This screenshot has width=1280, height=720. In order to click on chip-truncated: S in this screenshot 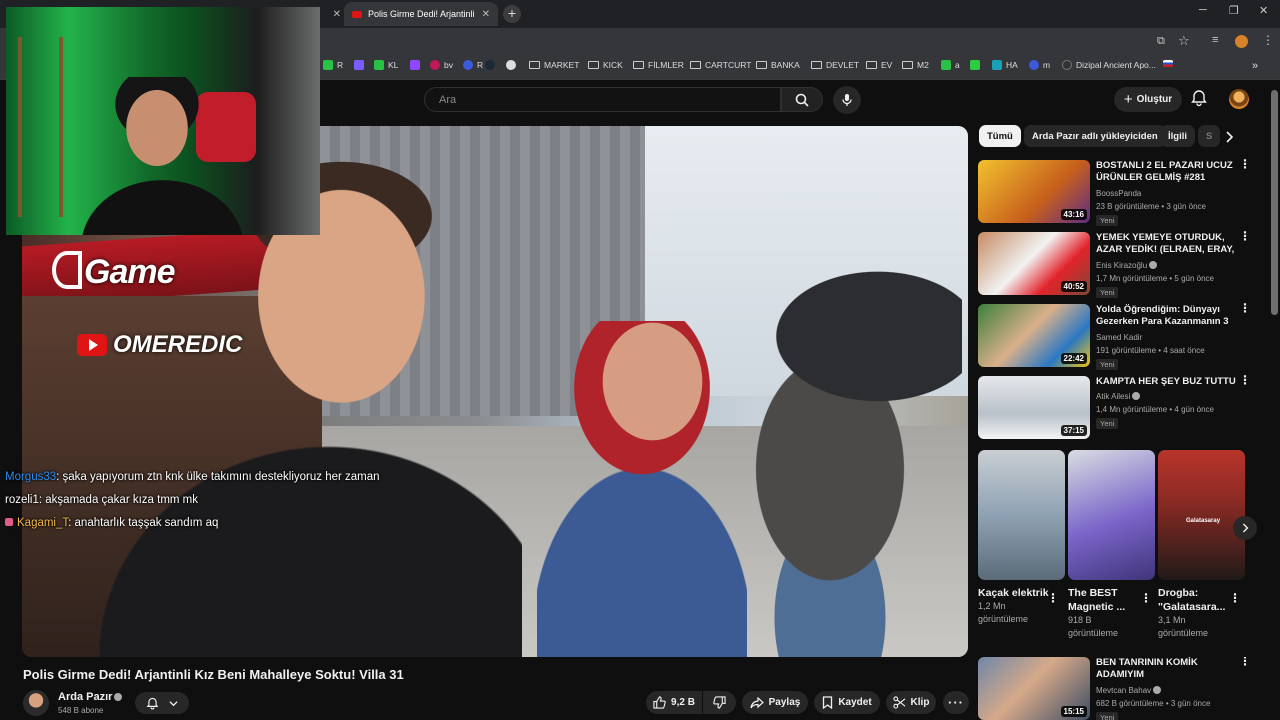, I will do `click(1209, 136)`.